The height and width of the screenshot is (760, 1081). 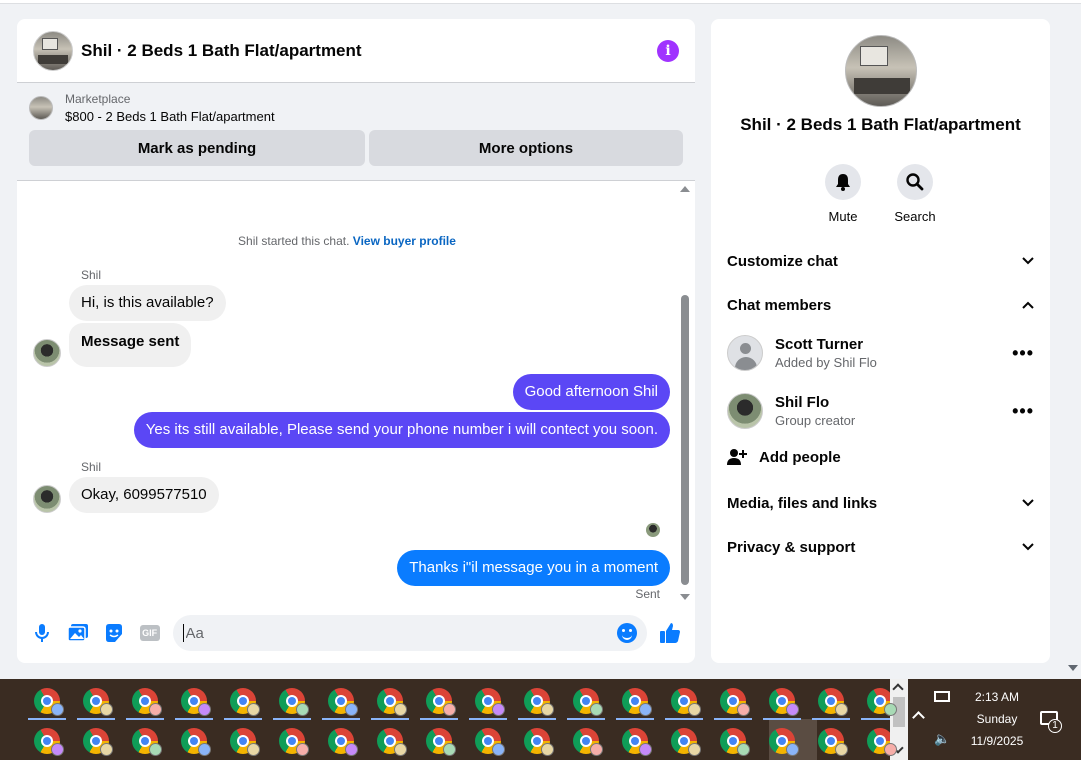 I want to click on outgoing-message: Good afternoon Shil, so click(x=591, y=392).